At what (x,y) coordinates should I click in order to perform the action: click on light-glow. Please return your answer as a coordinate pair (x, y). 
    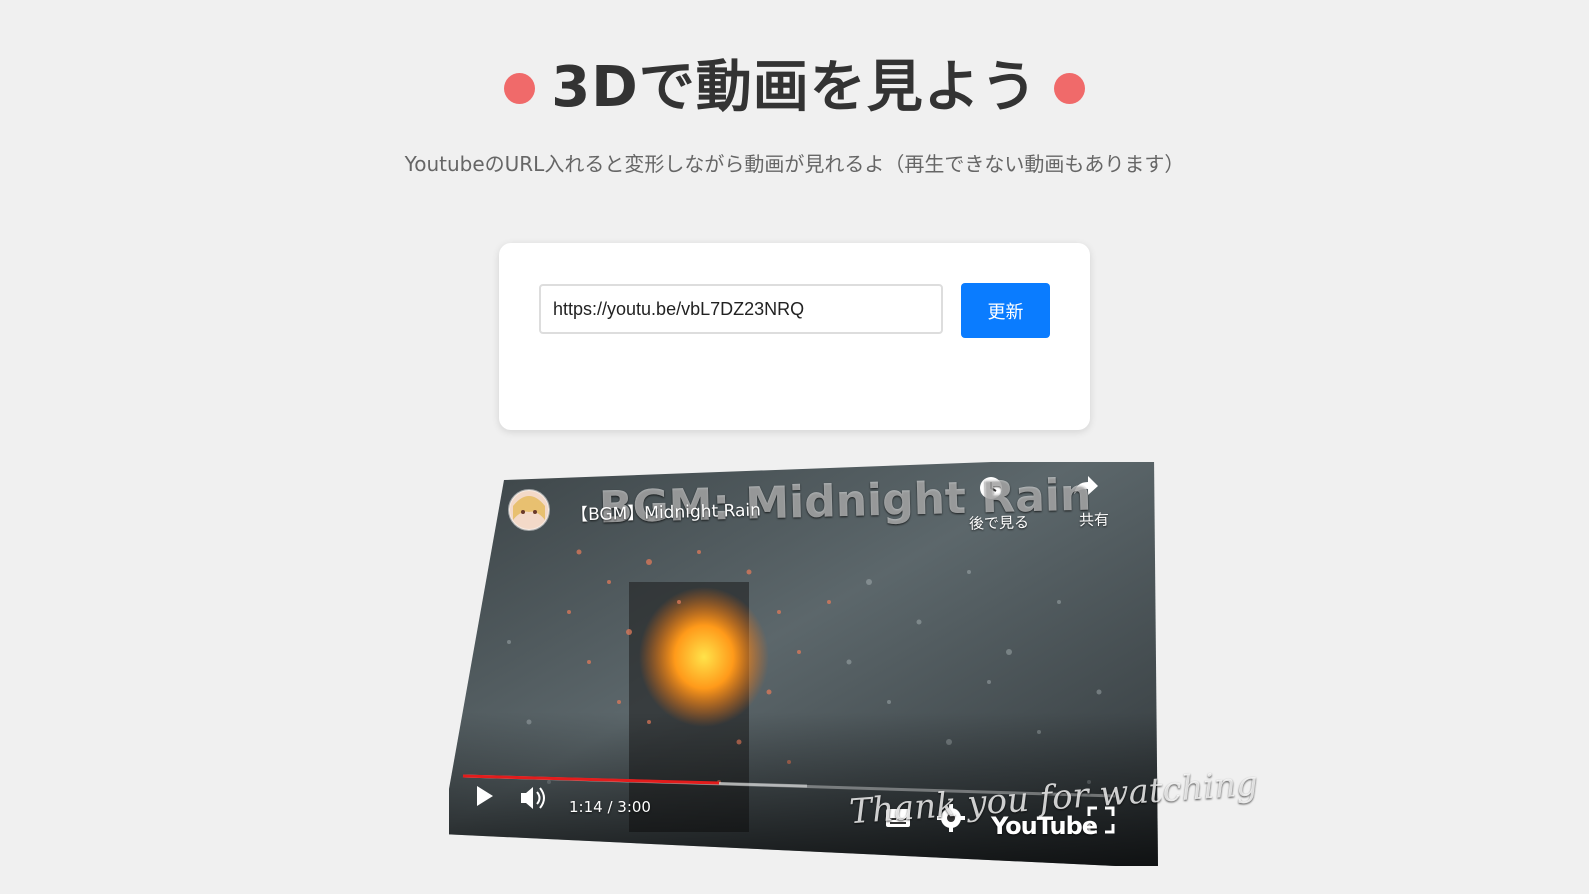
    Looking at the image, I should click on (704, 657).